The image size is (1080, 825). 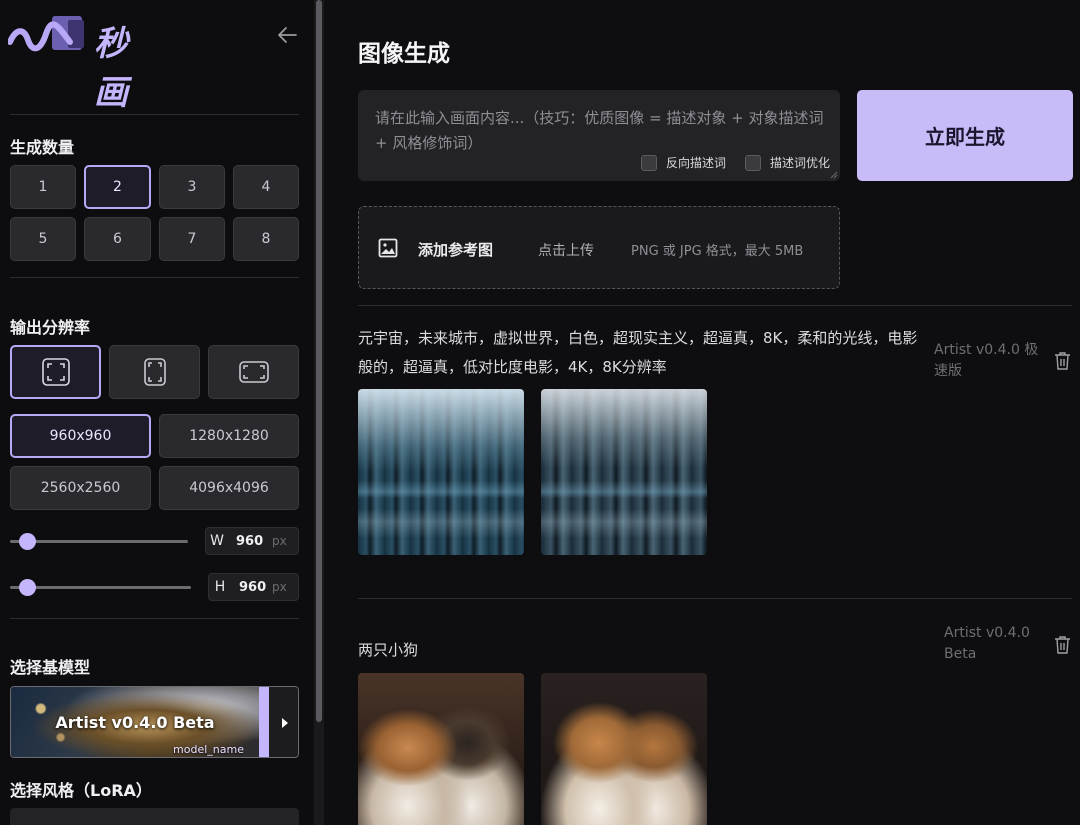 I want to click on height-slider-track, so click(x=100, y=587).